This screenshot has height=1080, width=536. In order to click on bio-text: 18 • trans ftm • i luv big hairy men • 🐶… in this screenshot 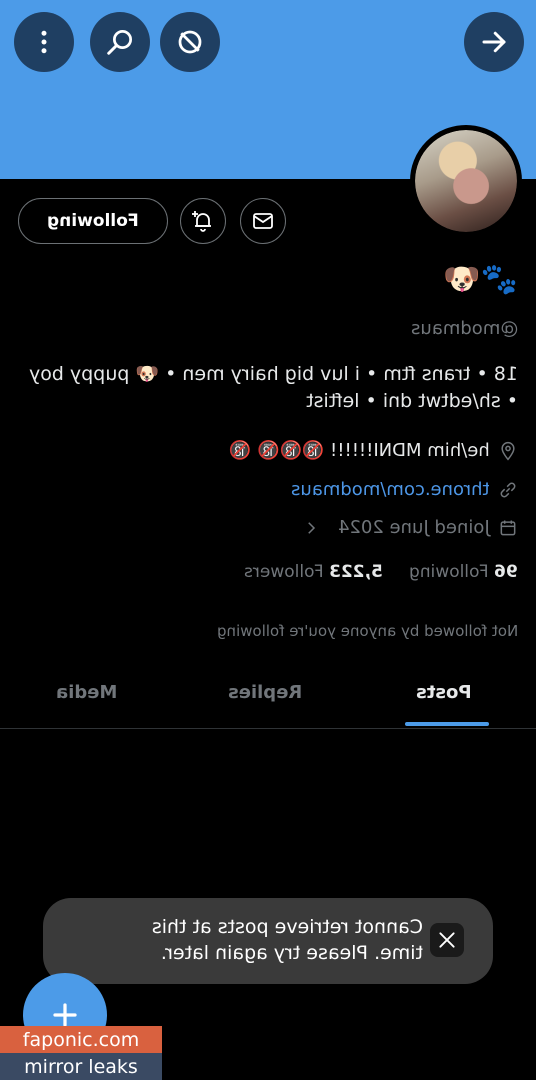, I will do `click(273, 387)`.